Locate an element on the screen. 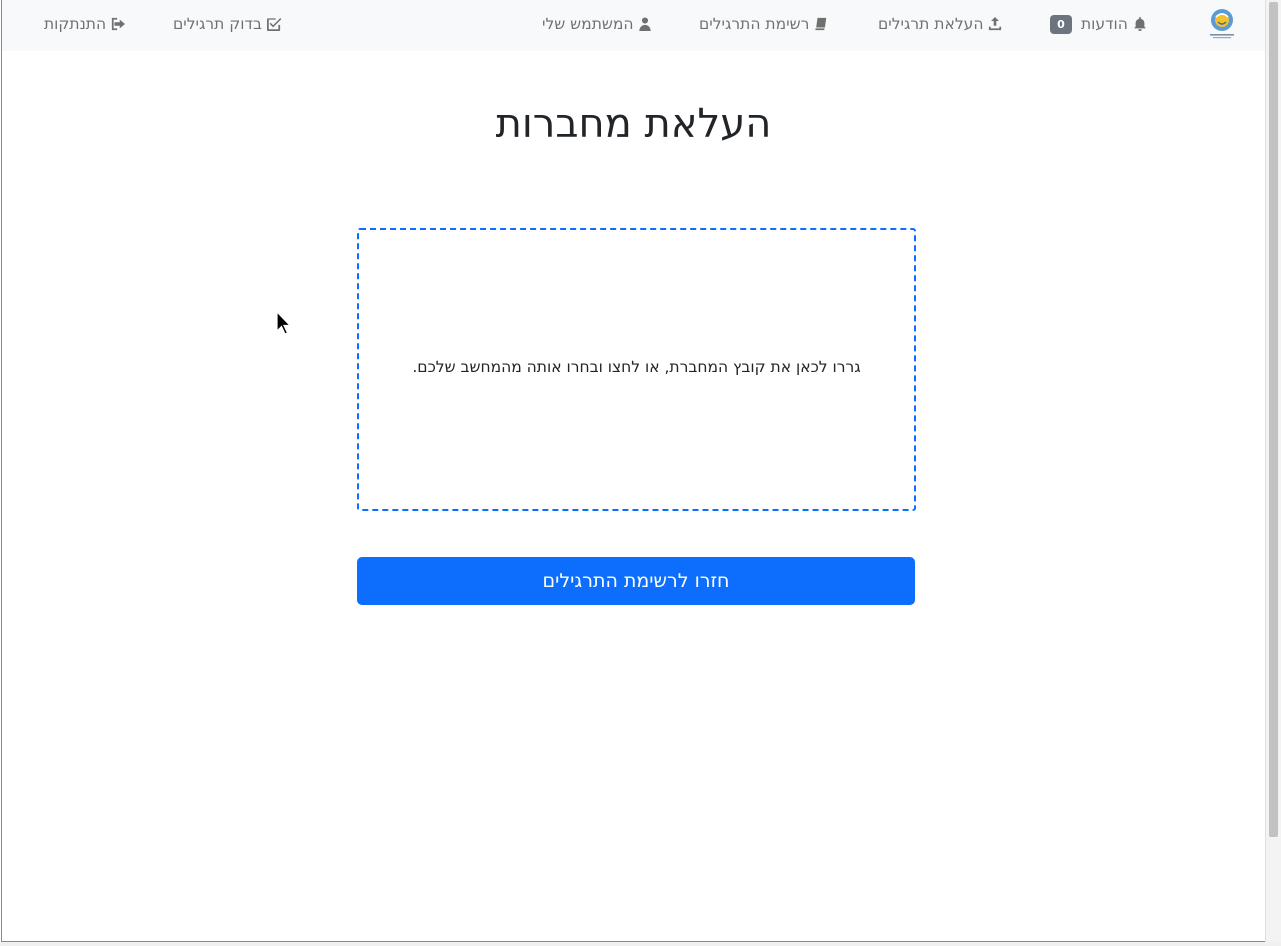  school-logo-icon is located at coordinates (1222, 24).